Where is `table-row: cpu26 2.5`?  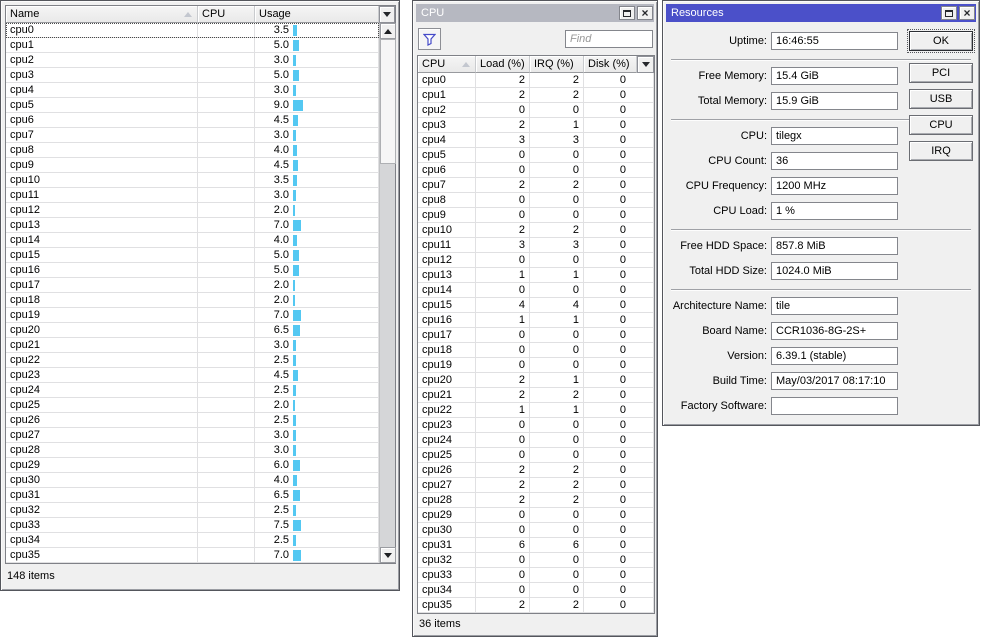 table-row: cpu26 2.5 is located at coordinates (192, 420).